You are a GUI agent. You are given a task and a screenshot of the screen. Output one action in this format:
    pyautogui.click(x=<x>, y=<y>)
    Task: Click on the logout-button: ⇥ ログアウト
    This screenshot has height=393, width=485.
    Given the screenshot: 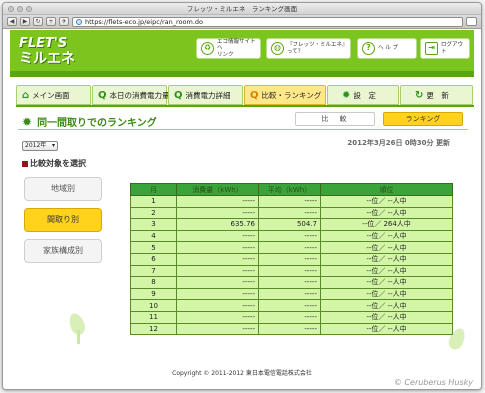 What is the action you would take?
    pyautogui.click(x=445, y=48)
    